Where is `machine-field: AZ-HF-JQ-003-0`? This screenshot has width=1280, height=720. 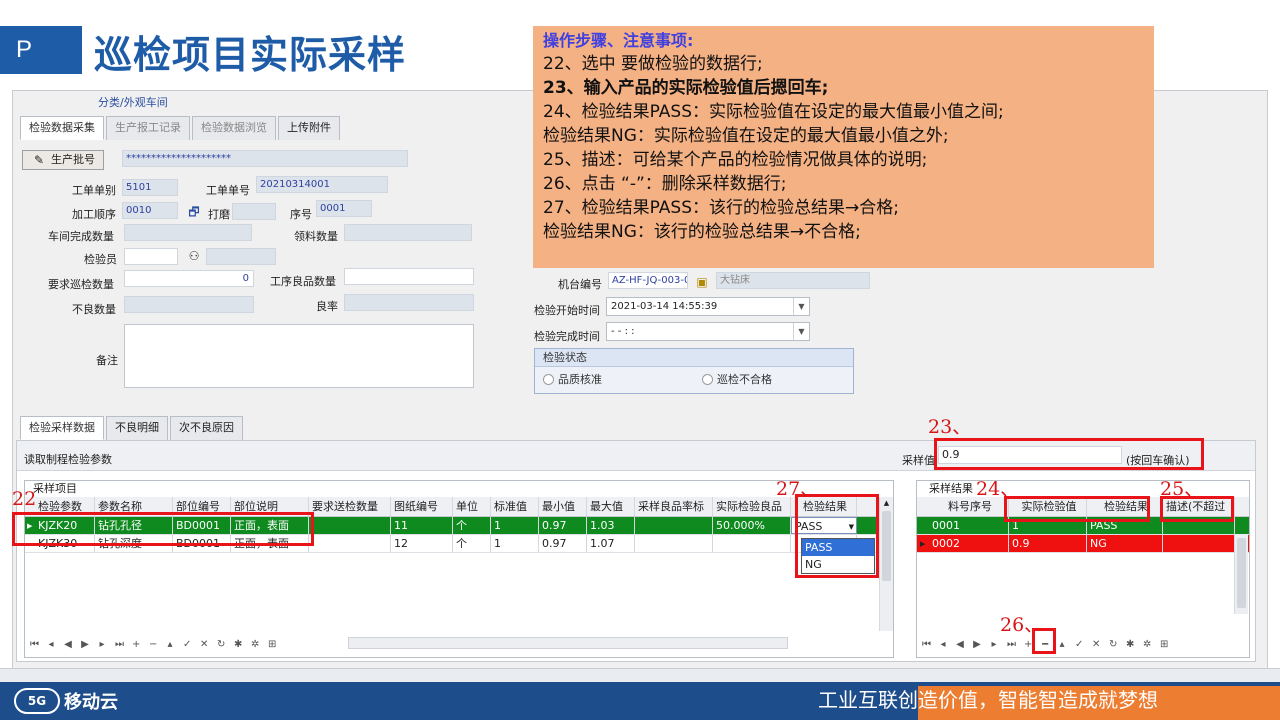
machine-field: AZ-HF-JQ-003-0 is located at coordinates (648, 280).